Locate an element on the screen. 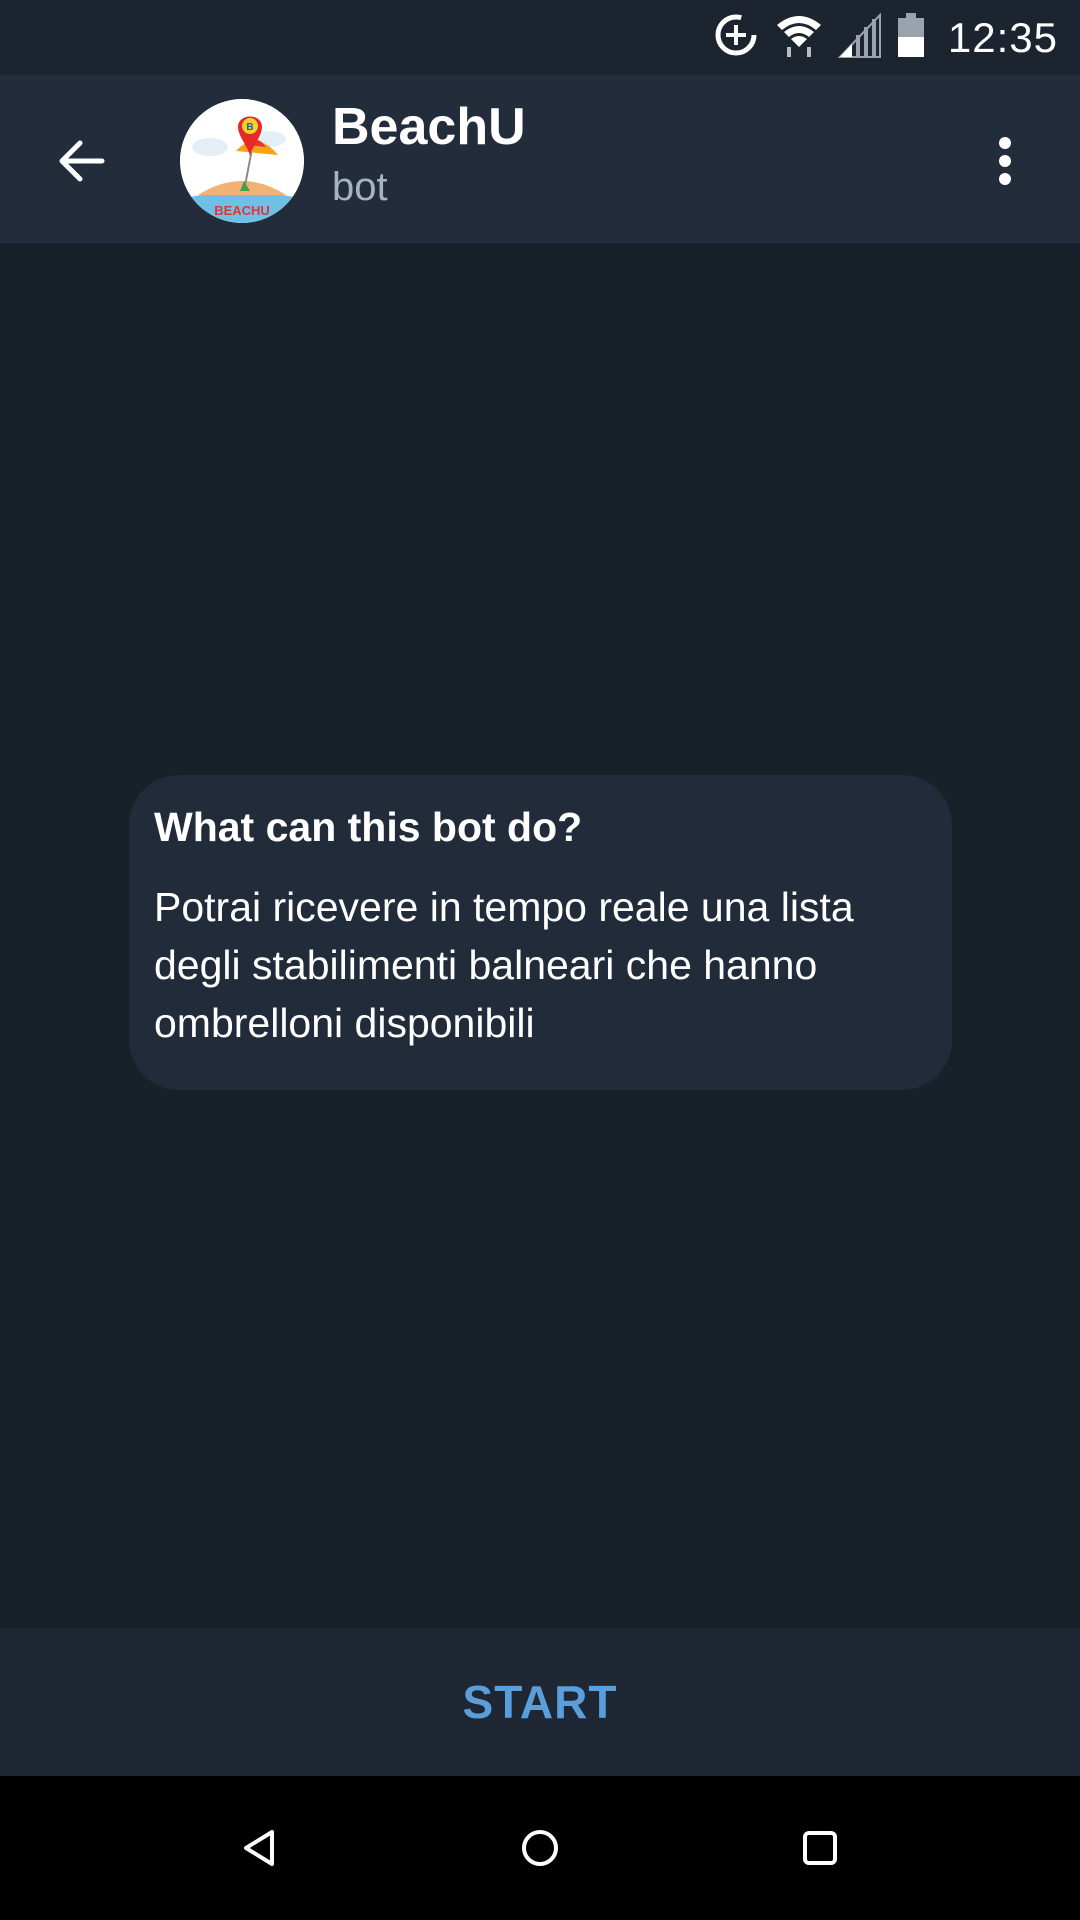 The width and height of the screenshot is (1080, 1920). beachu-logo: B BEACHU is located at coordinates (242, 161).